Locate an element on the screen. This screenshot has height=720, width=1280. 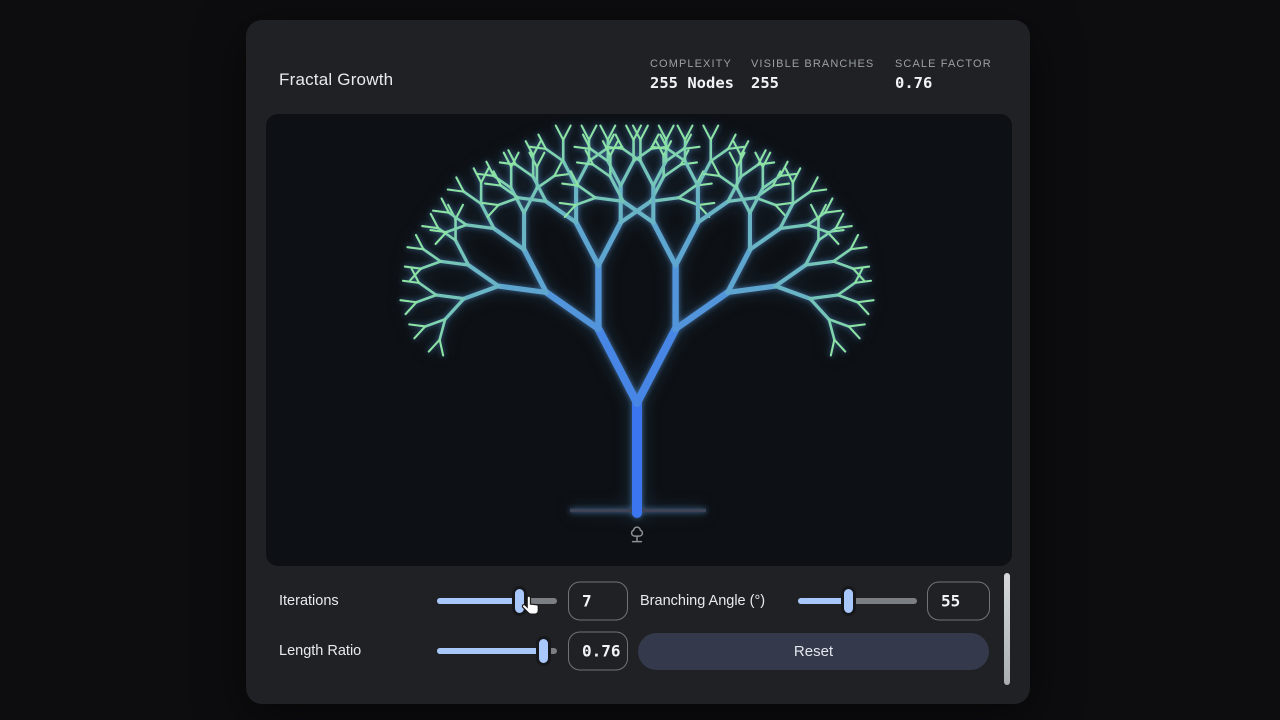
iterations-slider is located at coordinates (497, 601).